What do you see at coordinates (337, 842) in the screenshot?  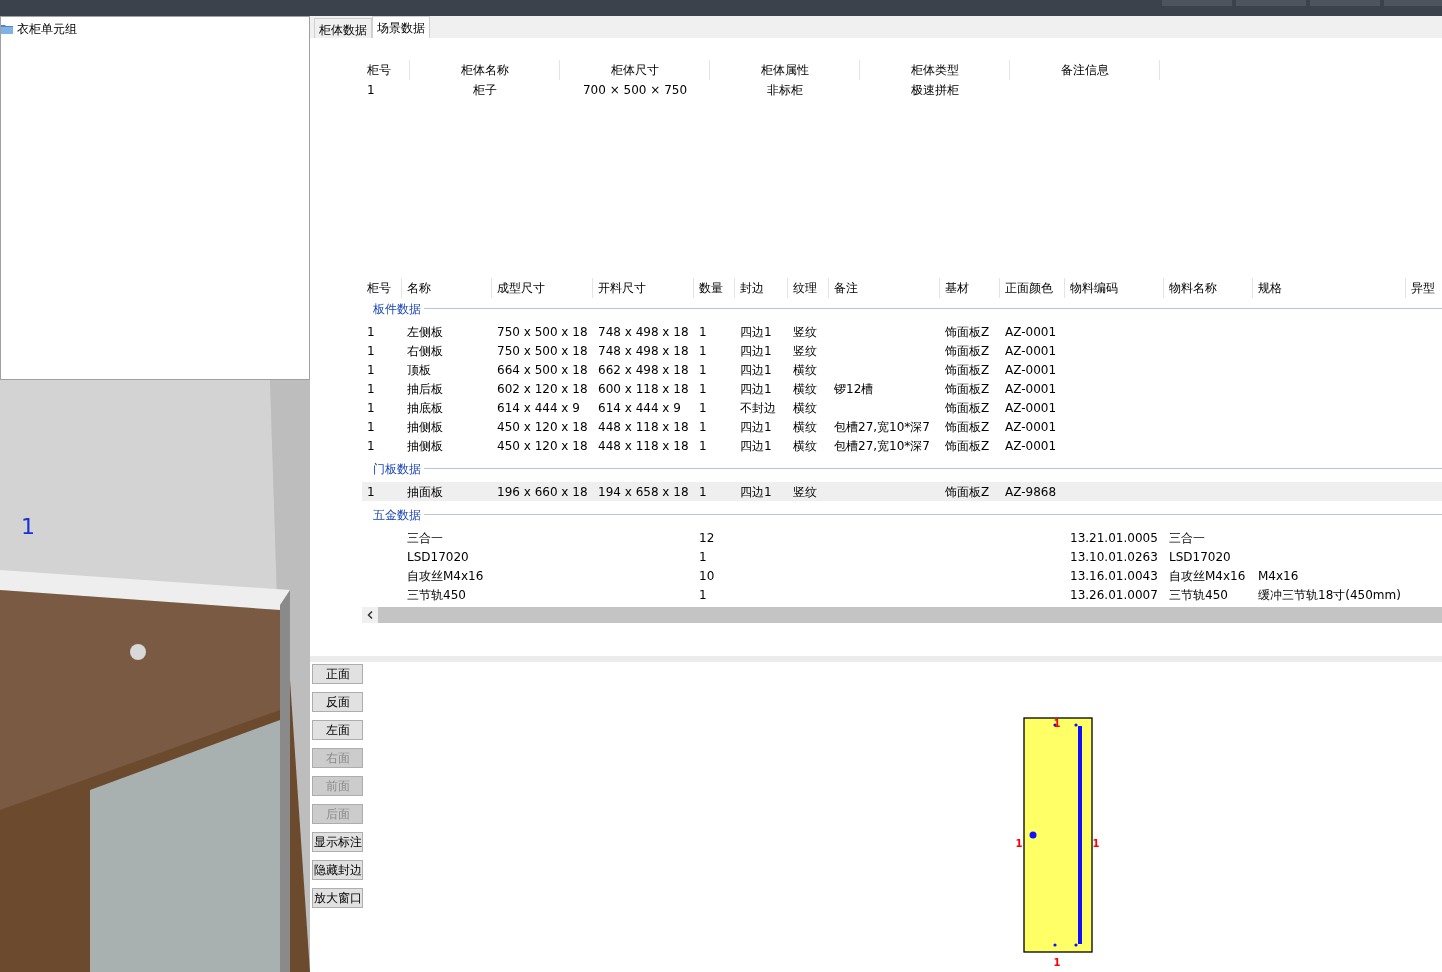 I see `view-button: 显示标注` at bounding box center [337, 842].